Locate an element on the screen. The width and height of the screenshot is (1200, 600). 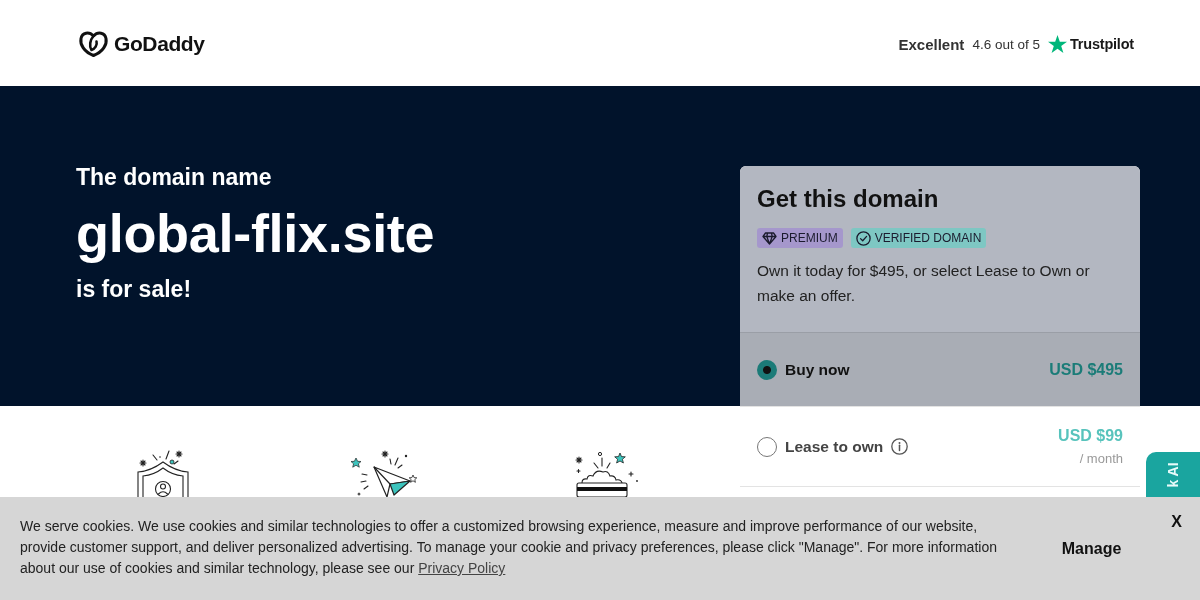
domain-name: global-flix.site is located at coordinates (255, 233).